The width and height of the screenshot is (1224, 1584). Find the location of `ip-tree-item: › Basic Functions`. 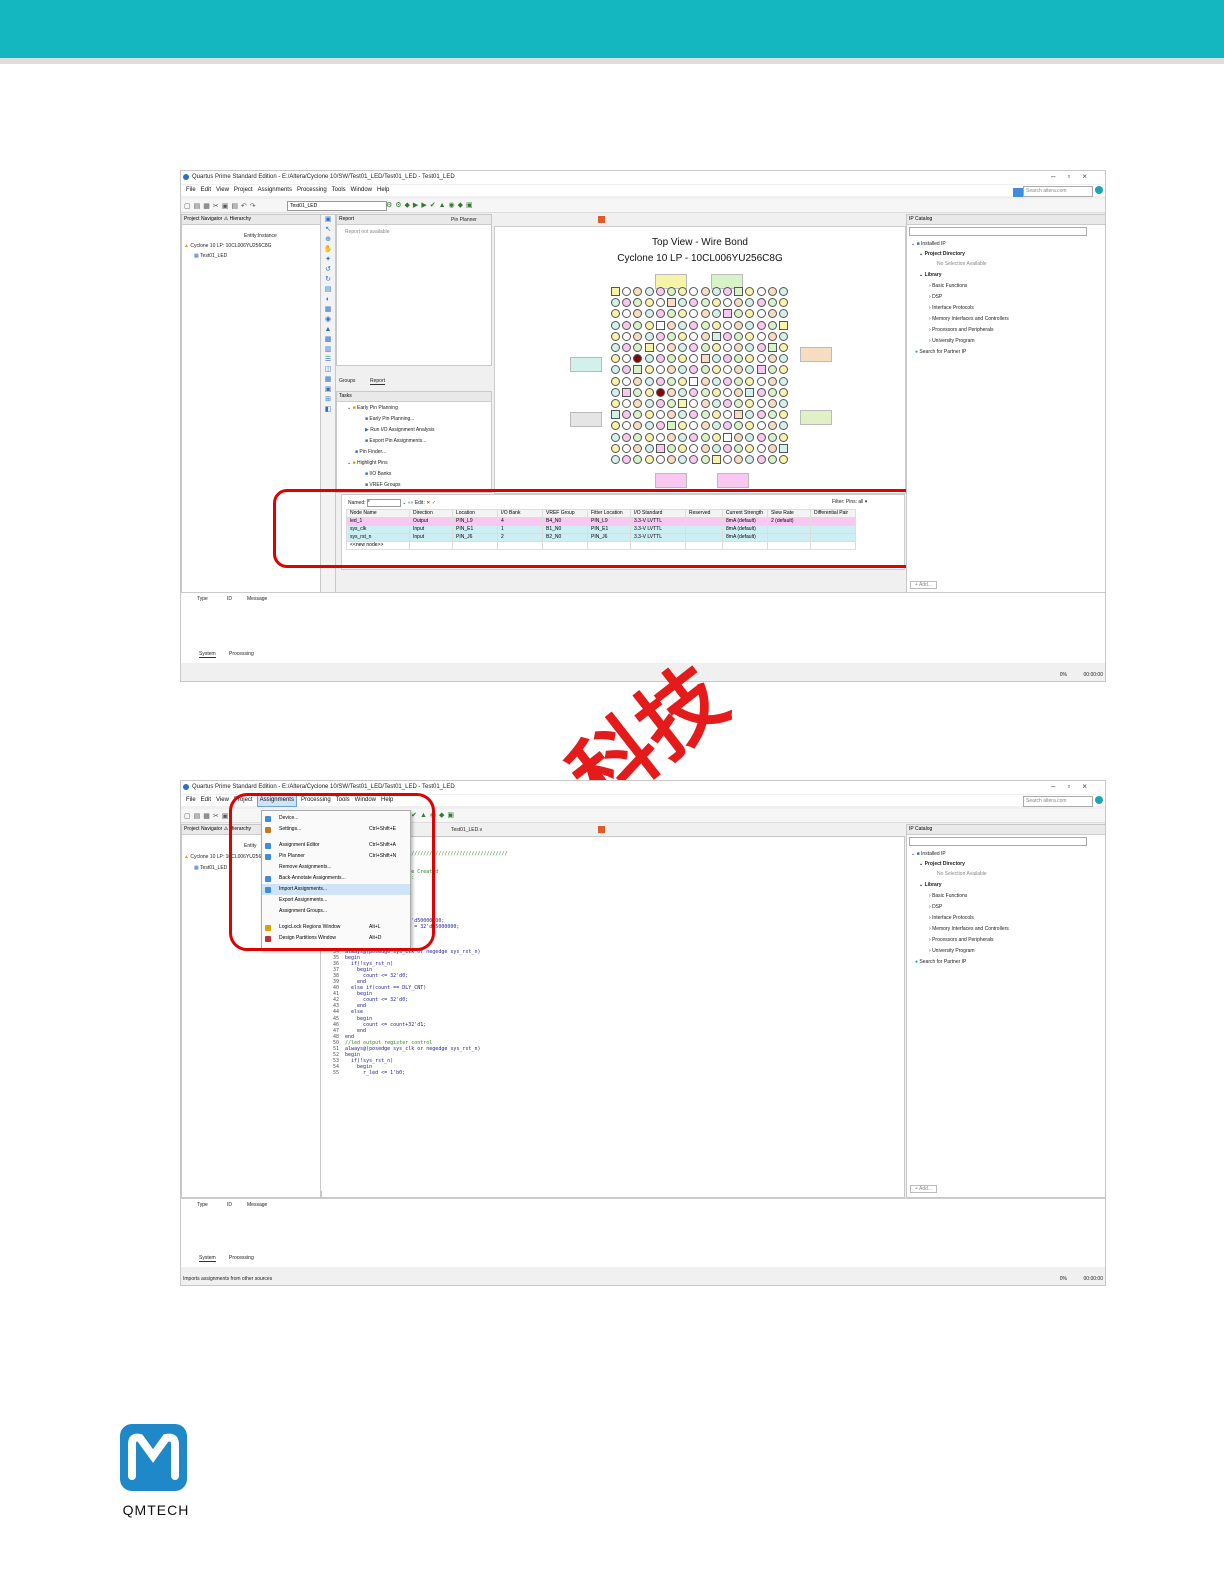

ip-tree-item: › Basic Functions is located at coordinates (948, 896).